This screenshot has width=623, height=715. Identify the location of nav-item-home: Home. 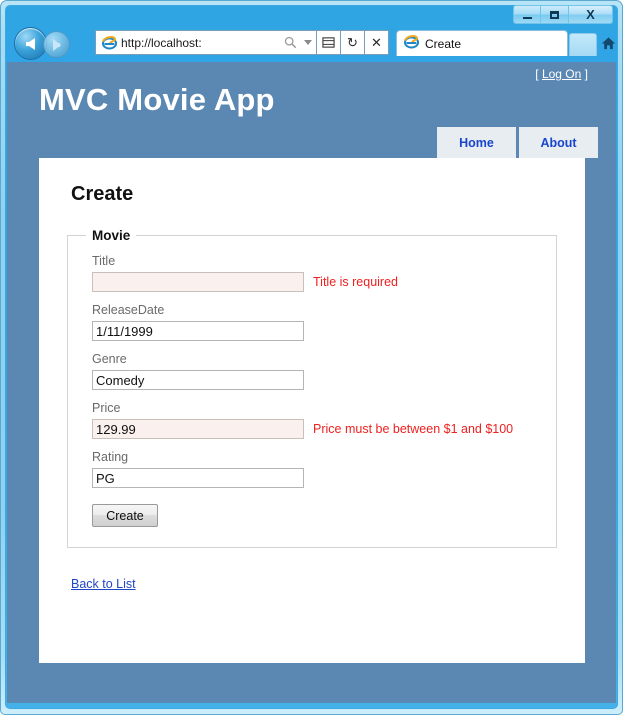
(476, 142).